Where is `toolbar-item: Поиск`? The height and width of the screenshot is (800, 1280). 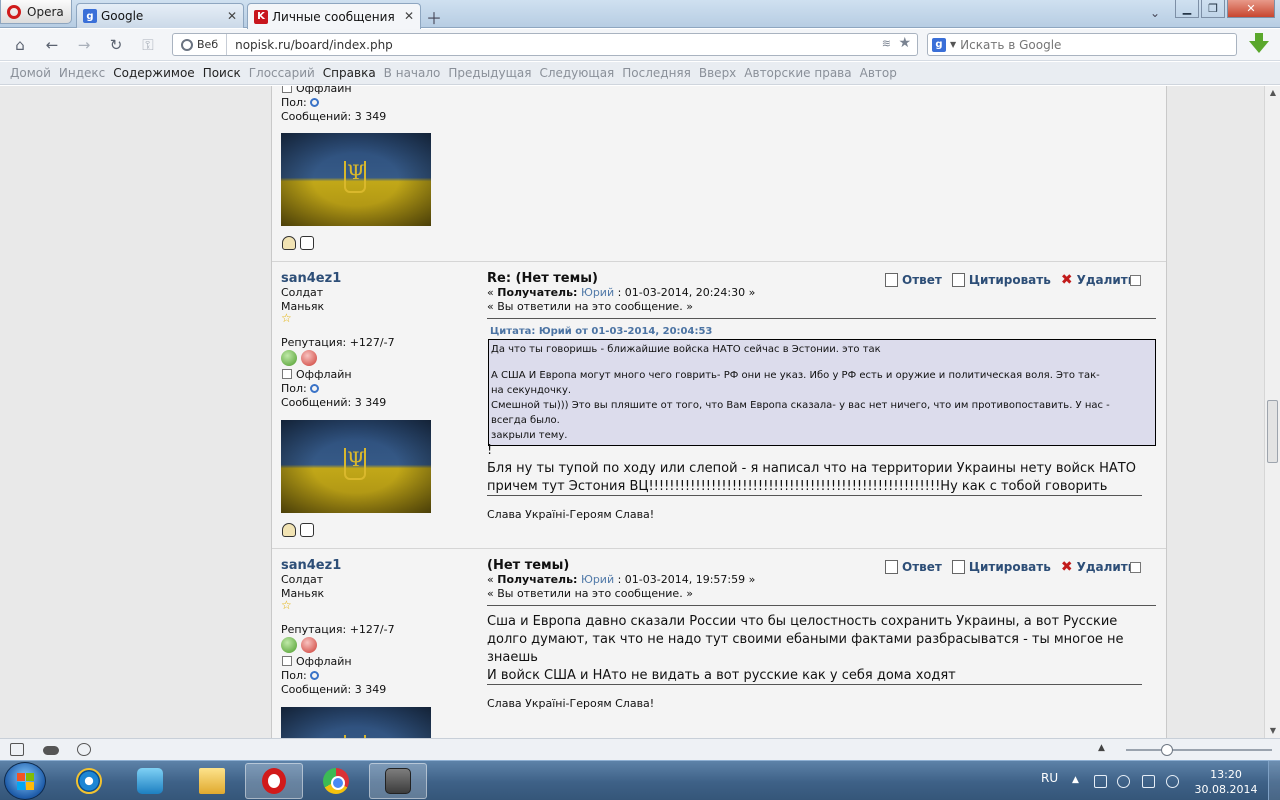 toolbar-item: Поиск is located at coordinates (222, 73).